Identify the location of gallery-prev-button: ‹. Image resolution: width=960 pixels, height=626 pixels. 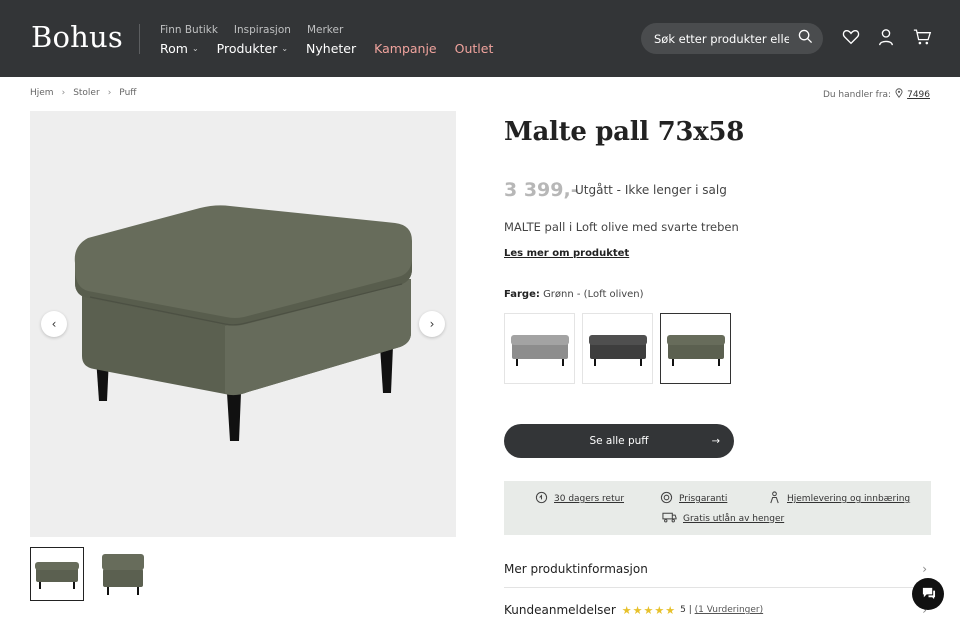
(54, 324).